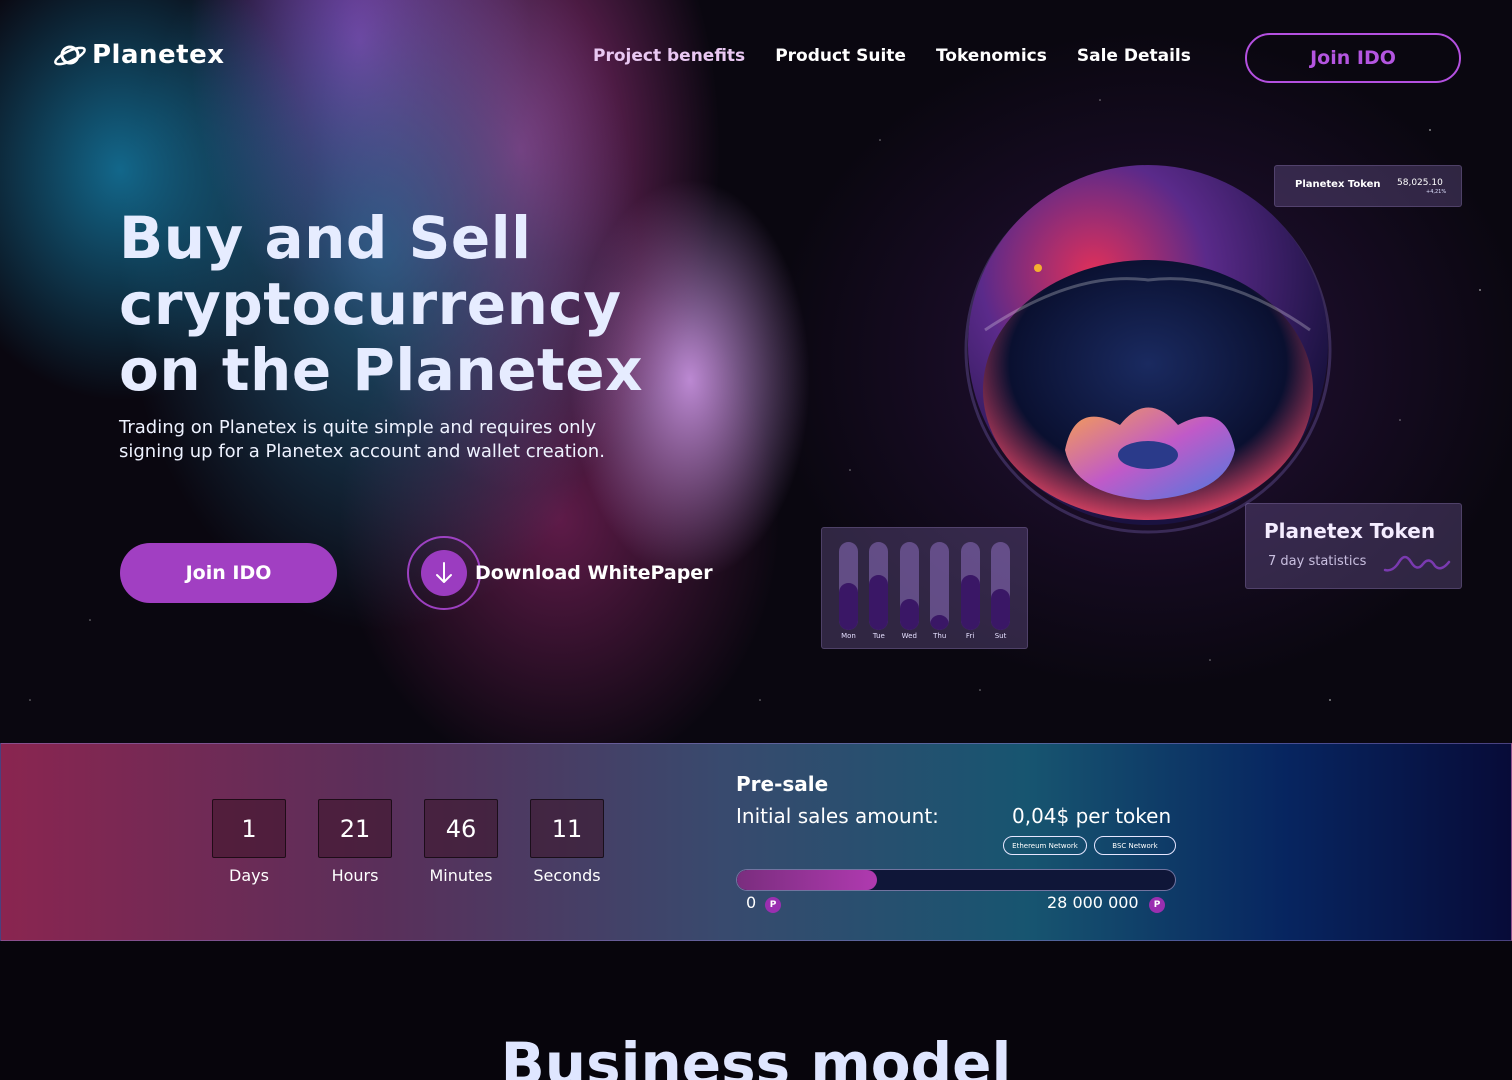 This screenshot has height=1080, width=1512. Describe the element at coordinates (909, 586) in the screenshot. I see `bar-wed` at that location.